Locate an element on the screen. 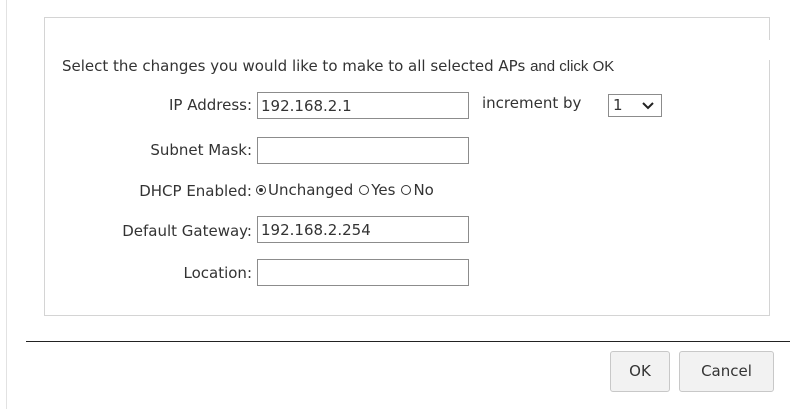 This screenshot has height=409, width=800. dhcp-option-unchanged: Unchanged is located at coordinates (304, 190).